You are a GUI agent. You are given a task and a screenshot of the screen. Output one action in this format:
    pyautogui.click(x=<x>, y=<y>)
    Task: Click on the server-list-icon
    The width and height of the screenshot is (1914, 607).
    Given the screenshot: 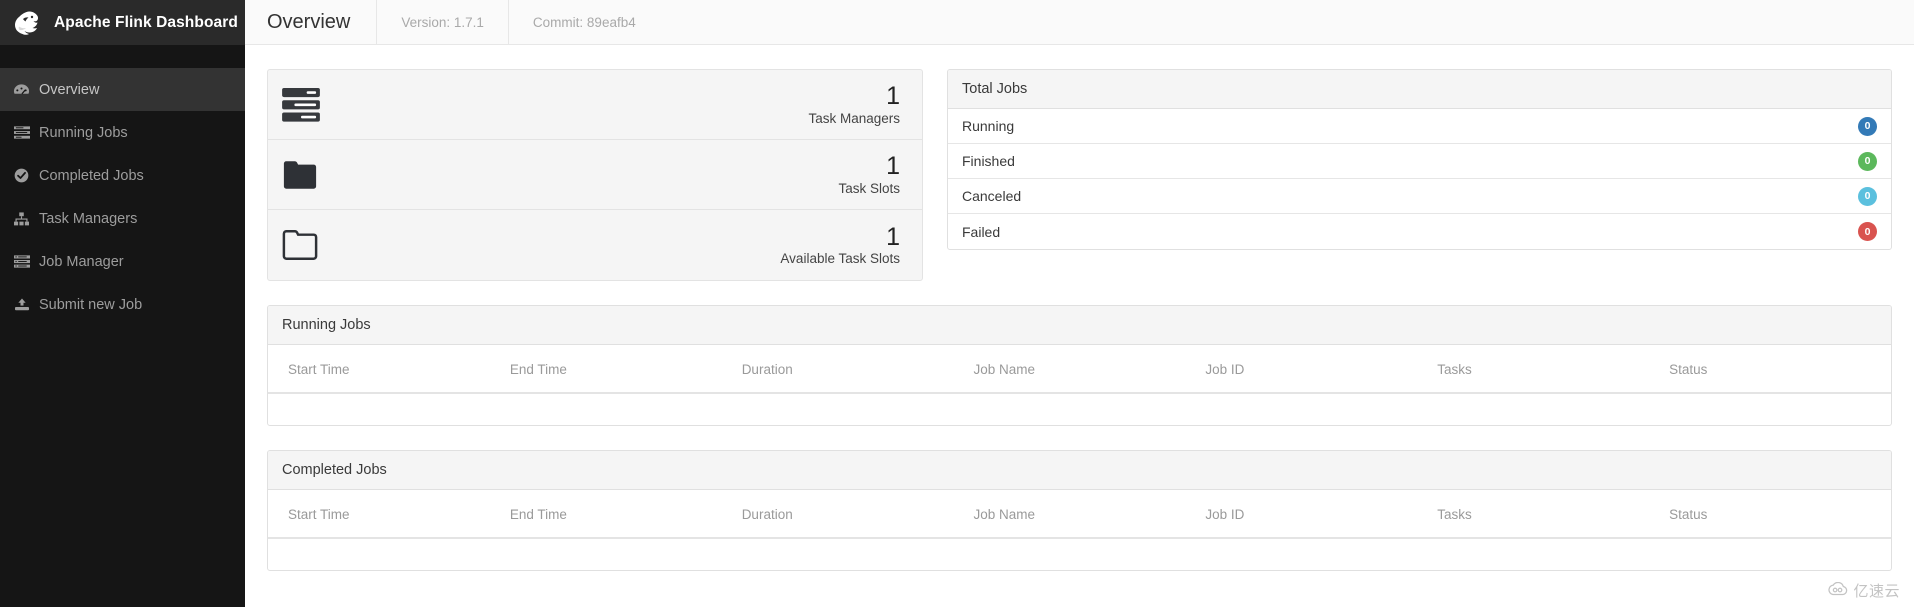 What is the action you would take?
    pyautogui.click(x=21, y=261)
    